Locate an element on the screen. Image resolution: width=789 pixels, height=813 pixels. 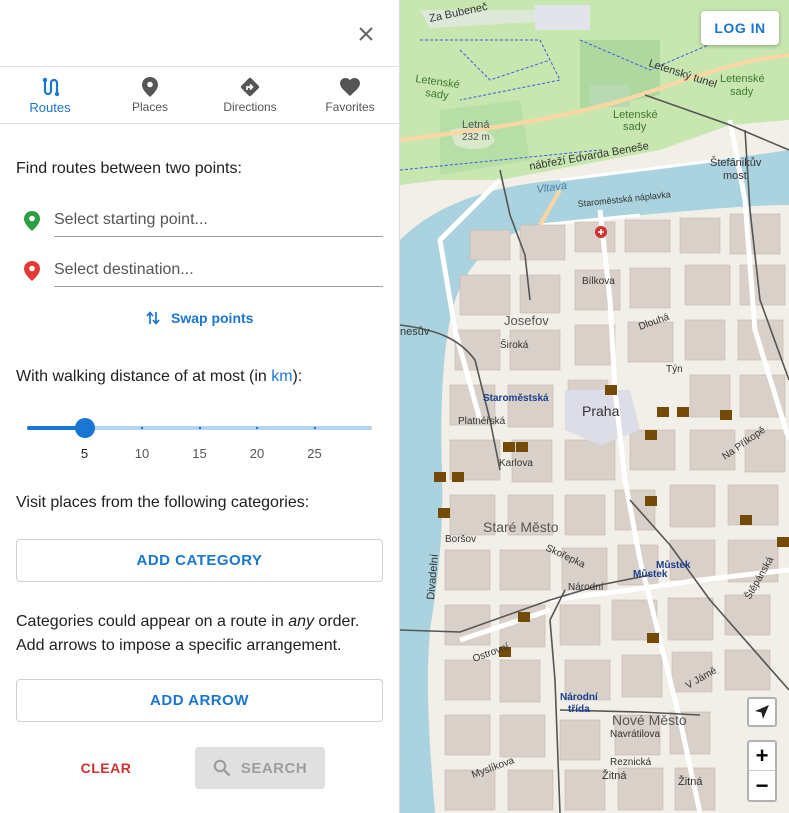
slider-mark-label: 15 is located at coordinates (199, 453).